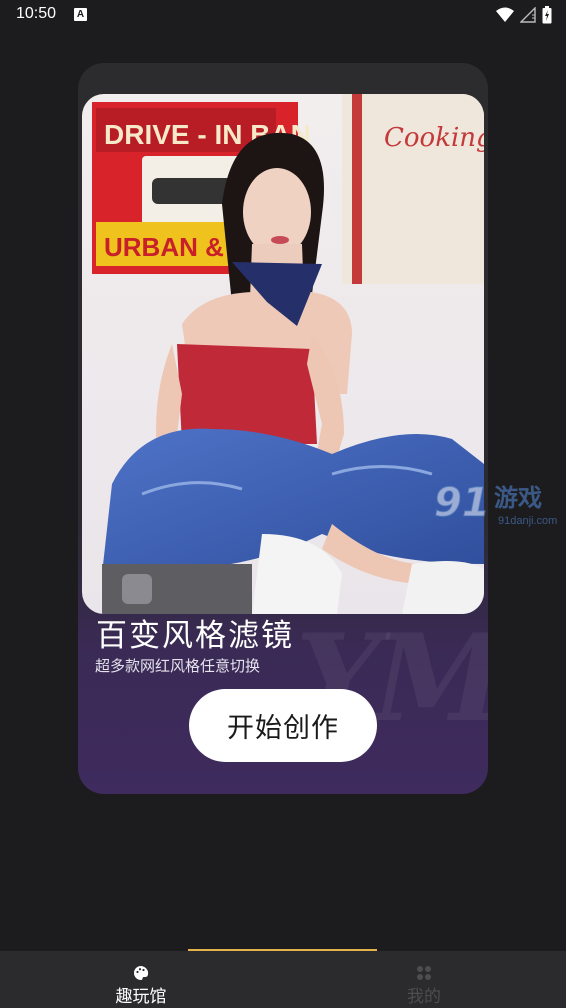 This screenshot has width=566, height=1008. I want to click on site-watermark: 91 游戏 91danji.com, so click(499, 505).